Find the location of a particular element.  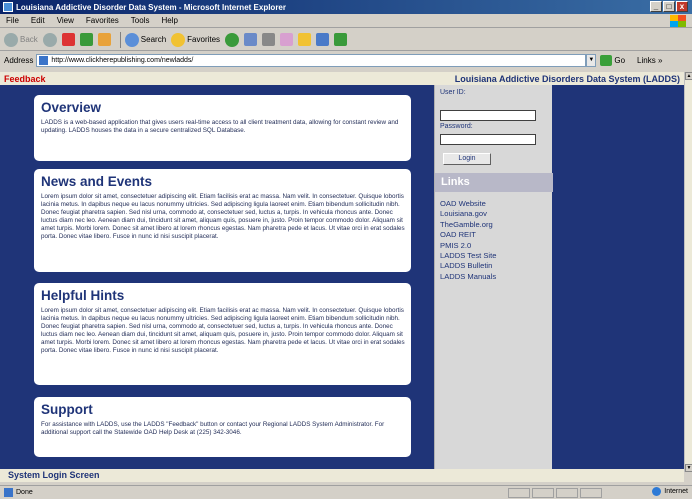

links-toolbar-button: Links » is located at coordinates (649, 60).